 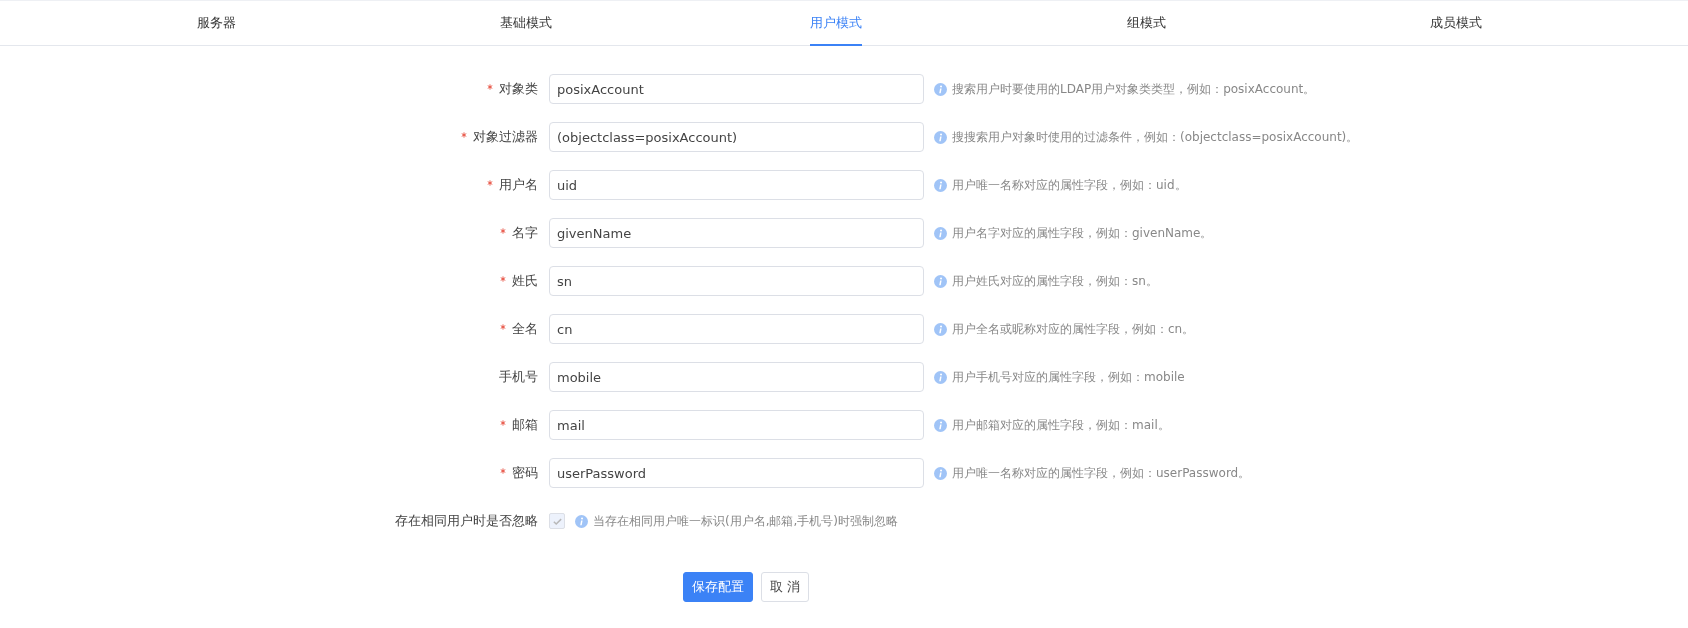 I want to click on cancel-button: 取 消, so click(x=785, y=587).